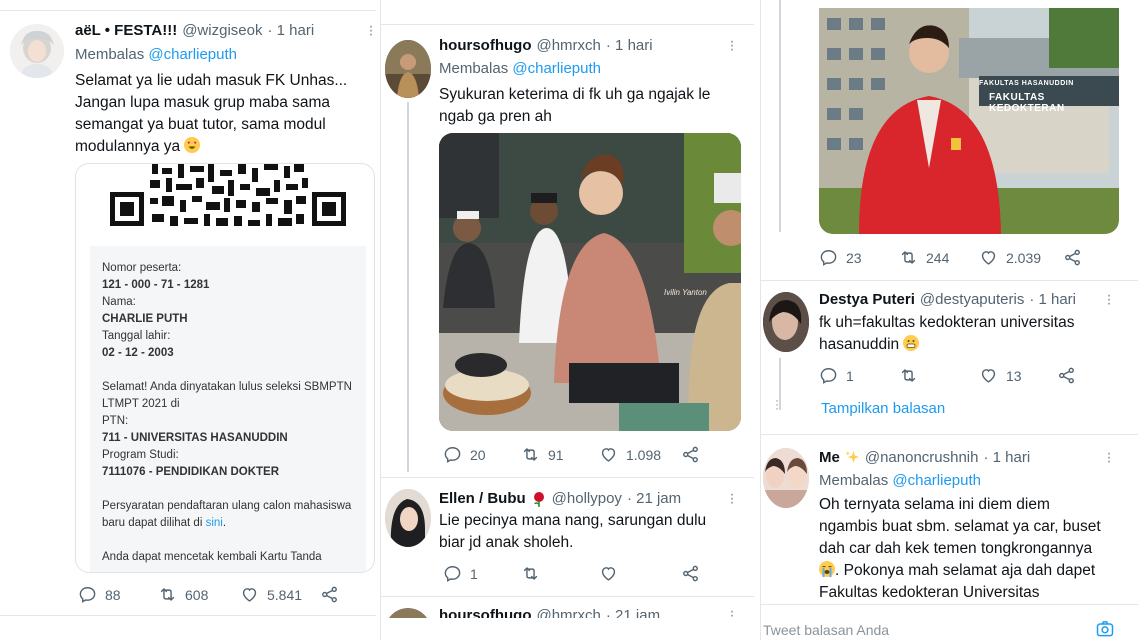 Image resolution: width=1138 pixels, height=640 pixels. Describe the element at coordinates (640, 454) in the screenshot. I see `like-button: 1.098` at that location.